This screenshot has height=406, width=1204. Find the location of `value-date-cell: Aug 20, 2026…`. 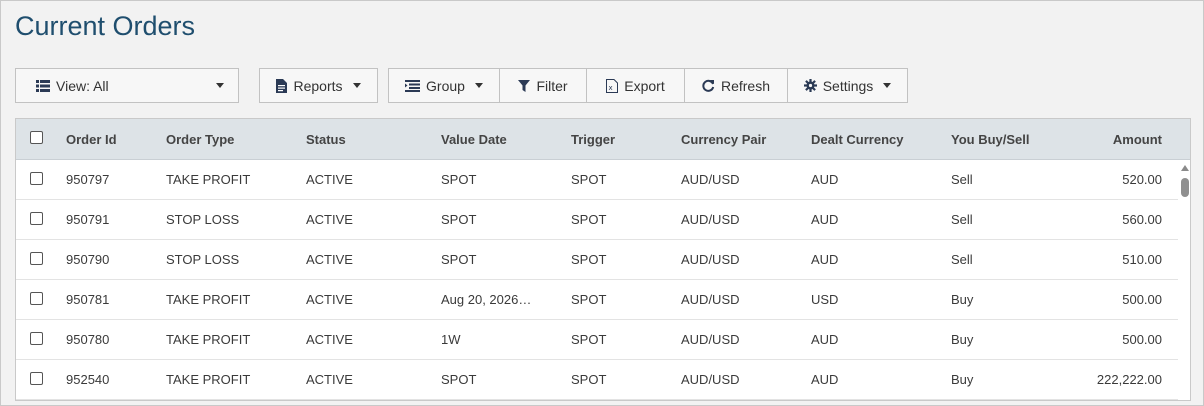

value-date-cell: Aug 20, 2026… is located at coordinates (486, 299).